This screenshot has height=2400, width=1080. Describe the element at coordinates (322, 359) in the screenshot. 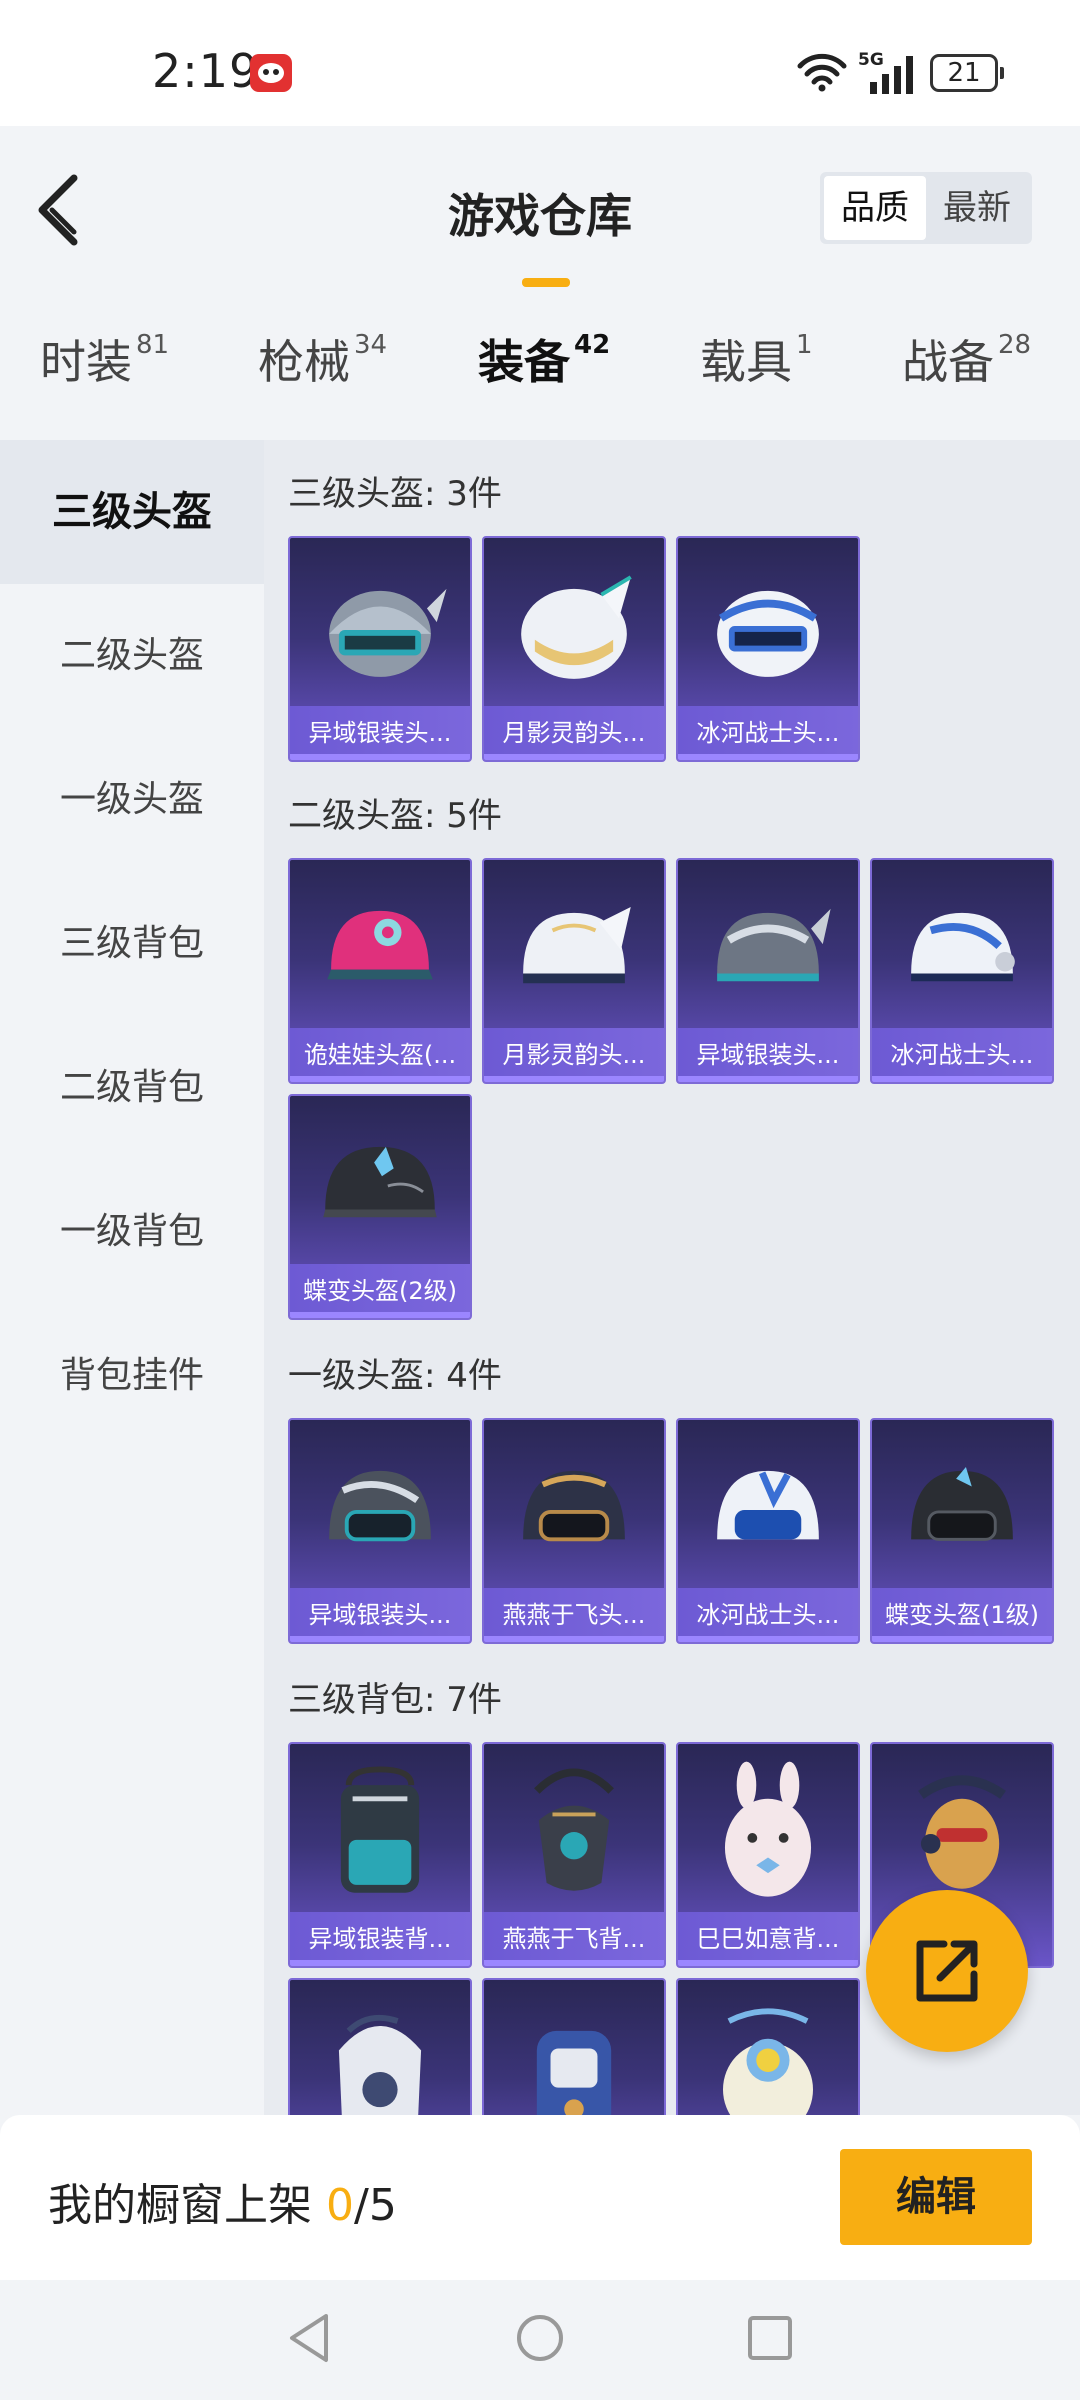

I see `tab-firearms: 枪械 34` at that location.